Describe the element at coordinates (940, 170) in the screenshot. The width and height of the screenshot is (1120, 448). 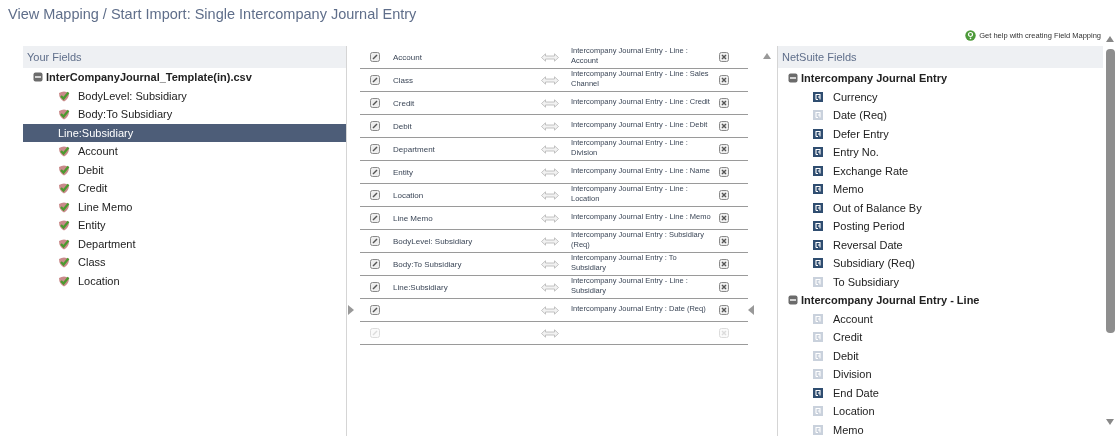
I see `tree-item: Exchange Rate` at that location.